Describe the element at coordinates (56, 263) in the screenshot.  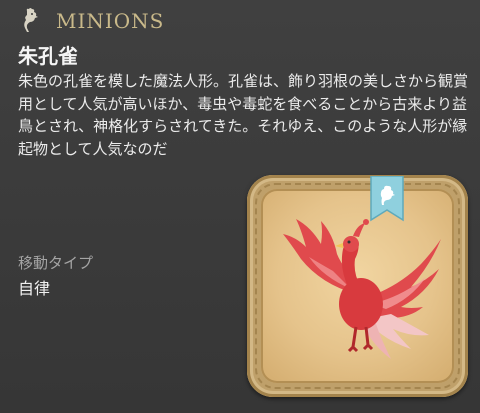
I see `movement-type-label: 移動タイプ` at that location.